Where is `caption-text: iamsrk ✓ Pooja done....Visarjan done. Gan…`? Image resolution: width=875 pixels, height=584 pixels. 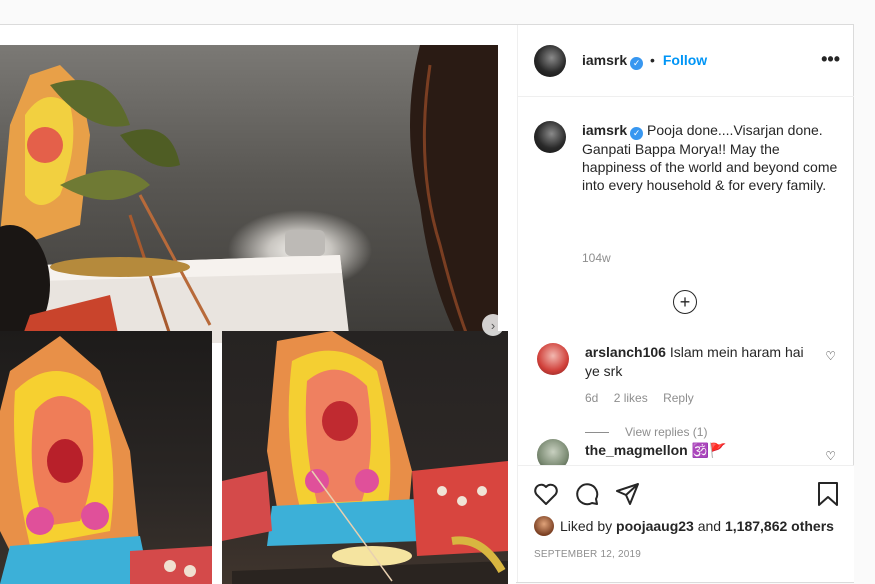
caption-text: iamsrk ✓ Pooja done....Visarjan done. Gan… is located at coordinates (711, 157).